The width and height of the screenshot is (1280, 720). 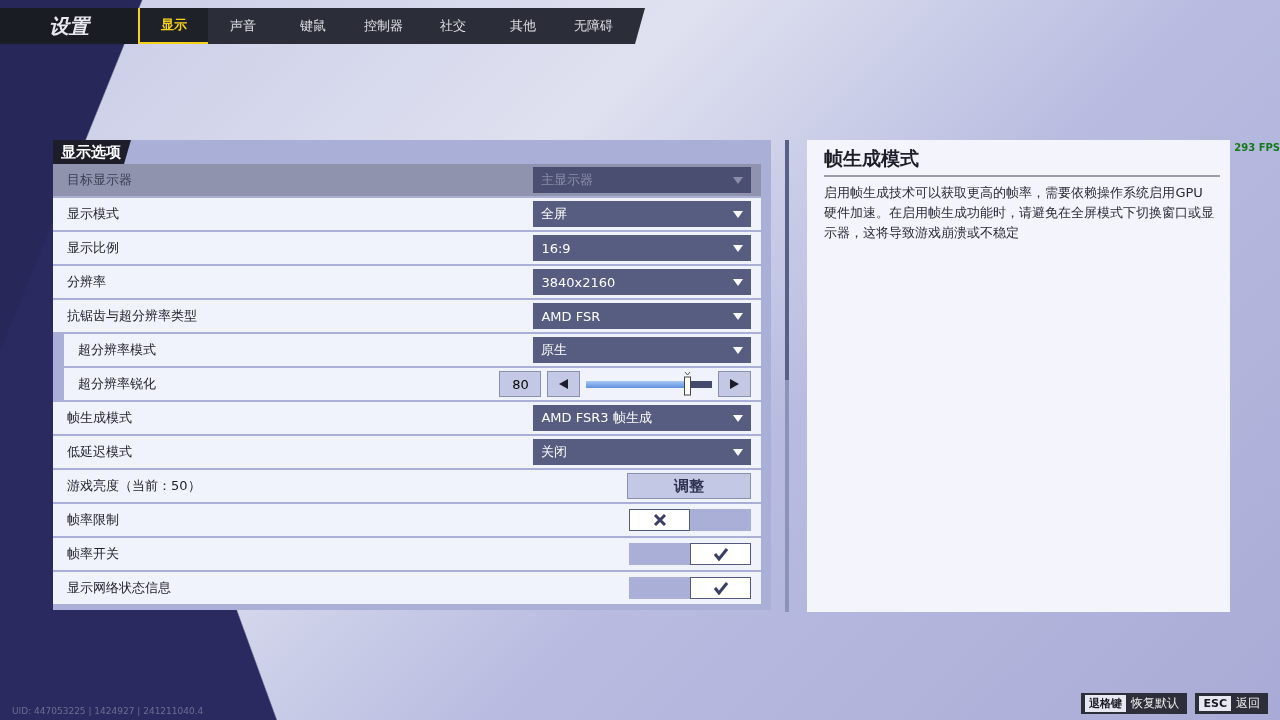 I want to click on key-label: ESC, so click(x=1215, y=703).